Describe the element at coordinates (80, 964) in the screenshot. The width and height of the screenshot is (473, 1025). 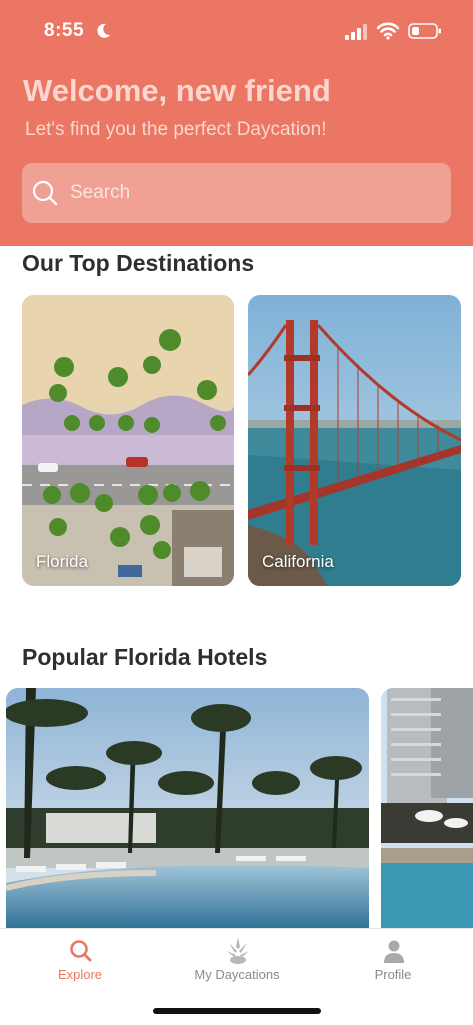
I see `tab-explore: Explore` at that location.